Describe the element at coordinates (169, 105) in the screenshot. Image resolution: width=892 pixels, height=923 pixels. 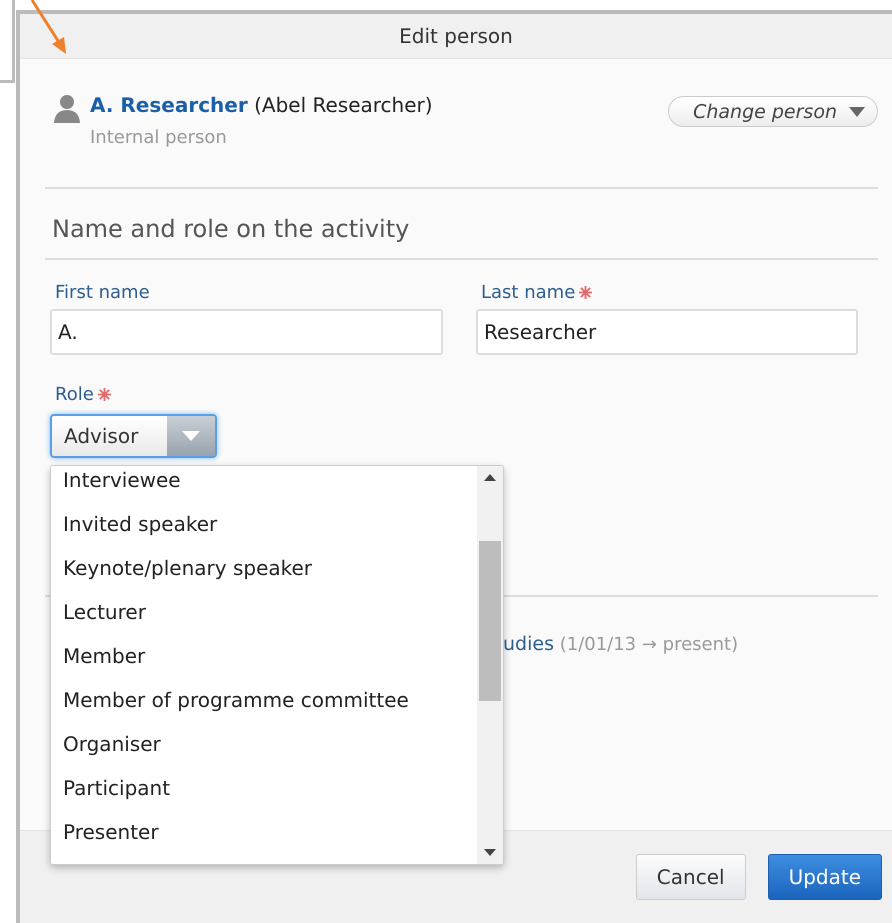
I see `person-link: A. Researcher` at that location.